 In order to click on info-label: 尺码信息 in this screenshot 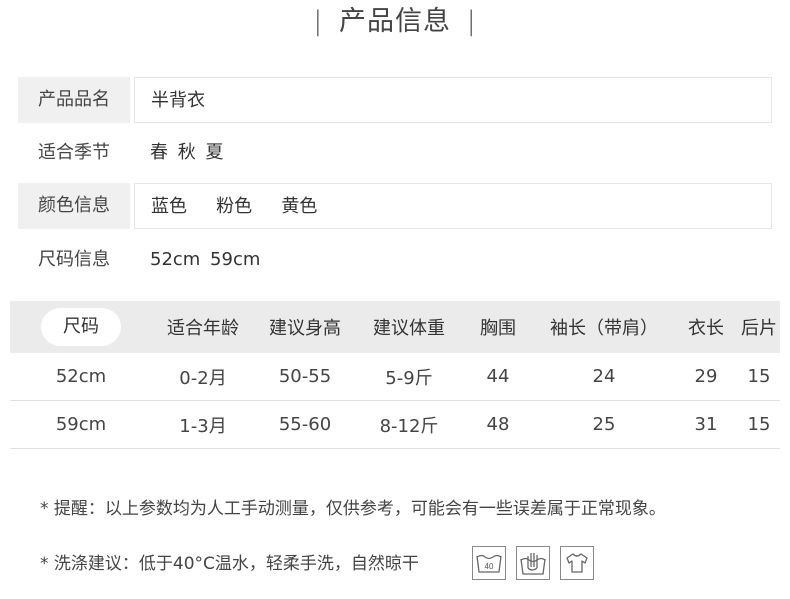, I will do `click(74, 259)`.